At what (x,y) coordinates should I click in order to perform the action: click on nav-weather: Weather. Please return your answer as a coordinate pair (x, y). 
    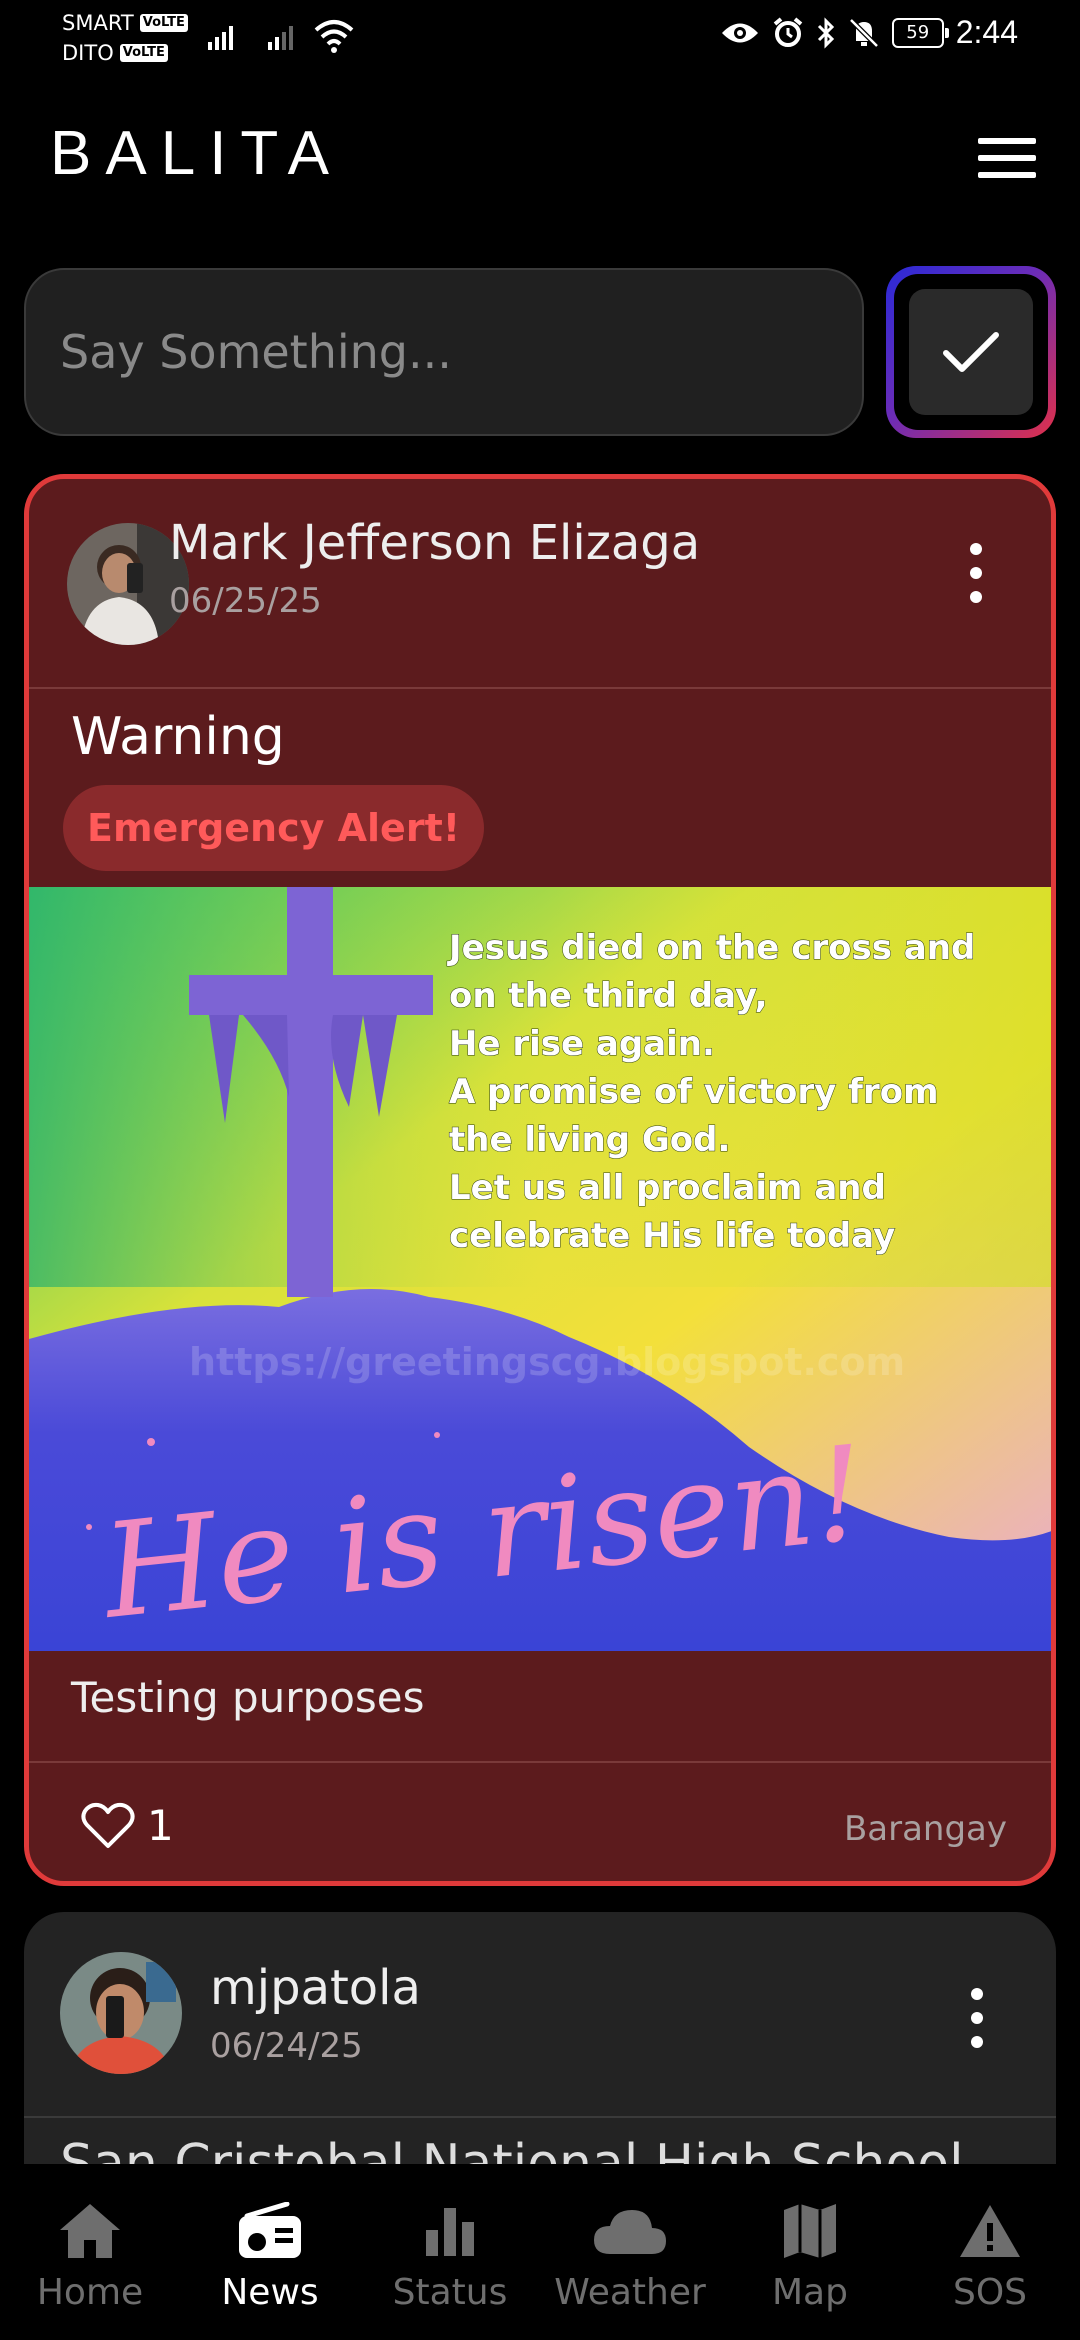
    Looking at the image, I should click on (630, 2252).